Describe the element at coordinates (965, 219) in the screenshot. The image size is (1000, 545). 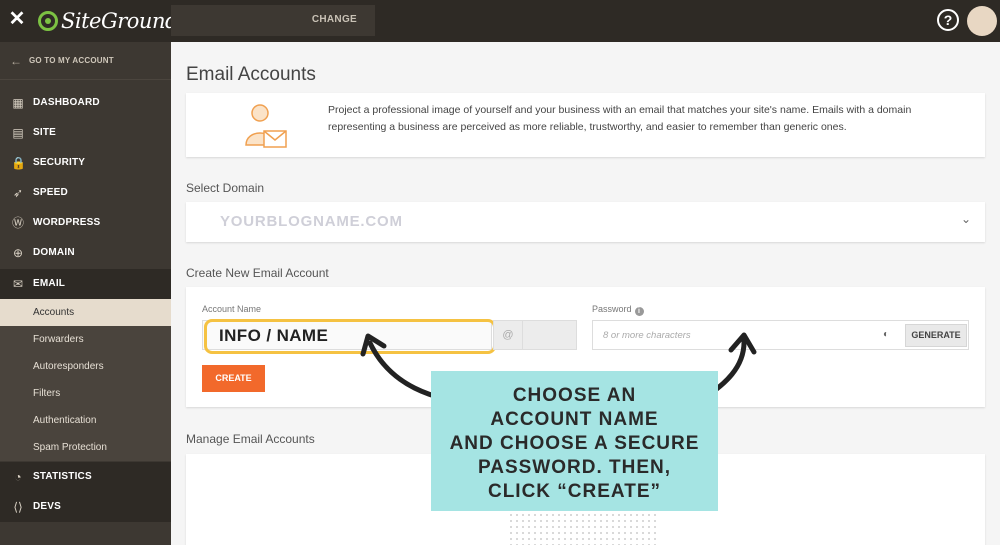
I see `chevron-down-icon: ⌄` at that location.